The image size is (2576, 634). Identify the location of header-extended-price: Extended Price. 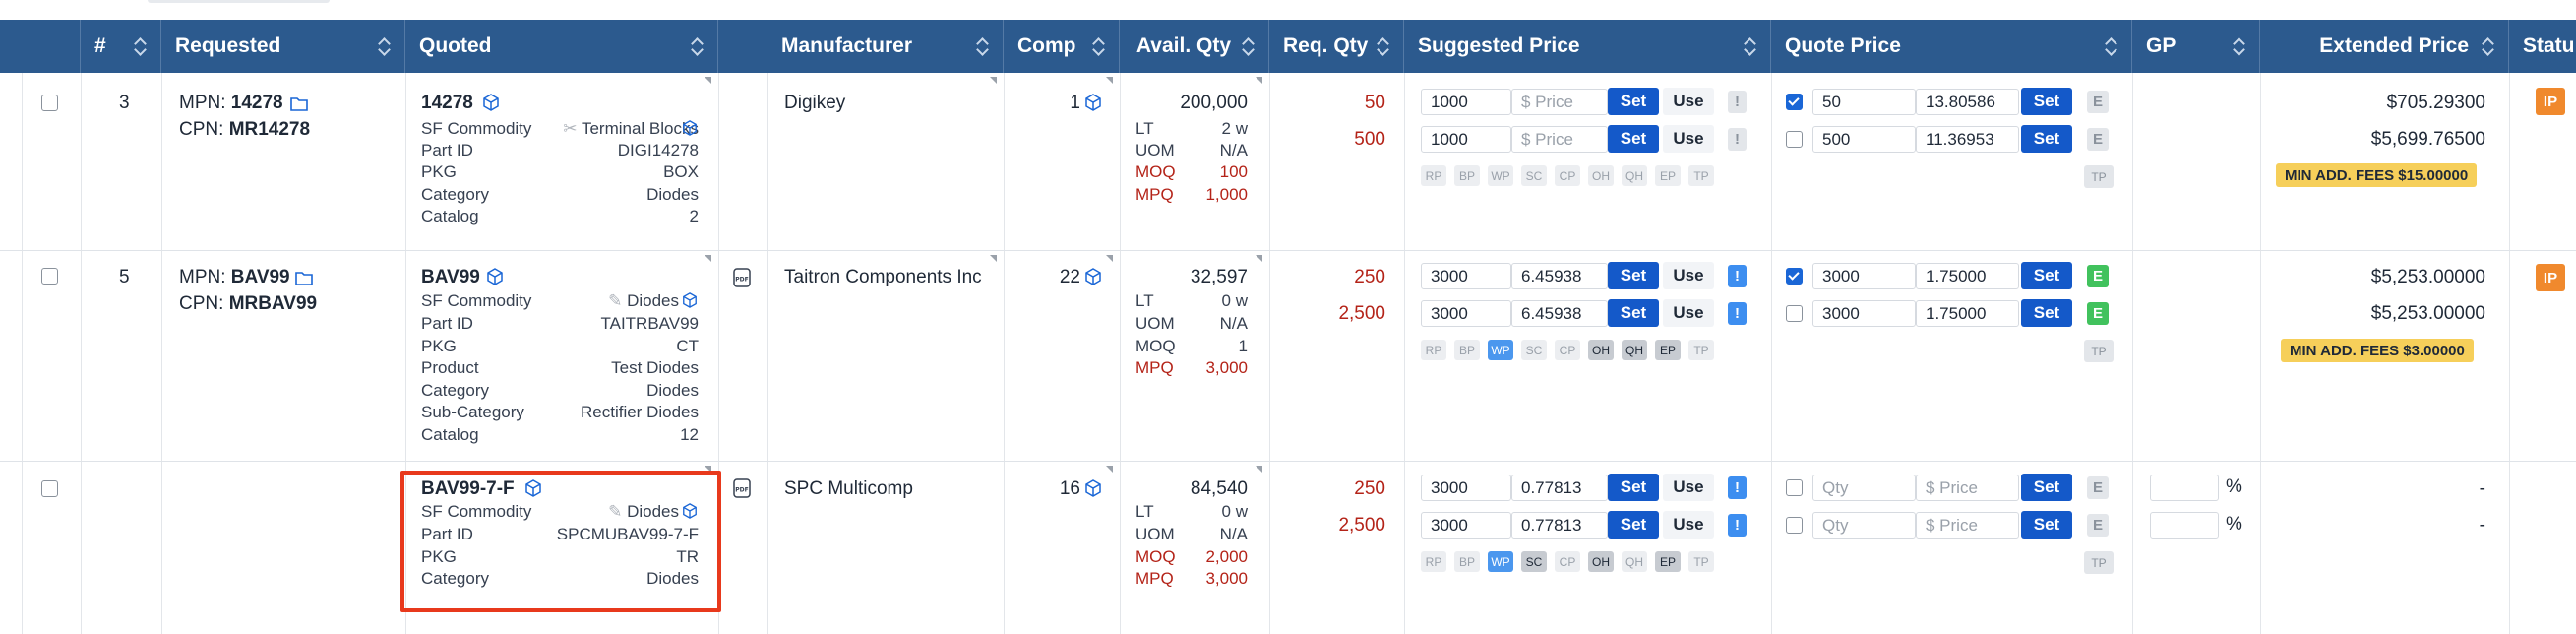
(2384, 46).